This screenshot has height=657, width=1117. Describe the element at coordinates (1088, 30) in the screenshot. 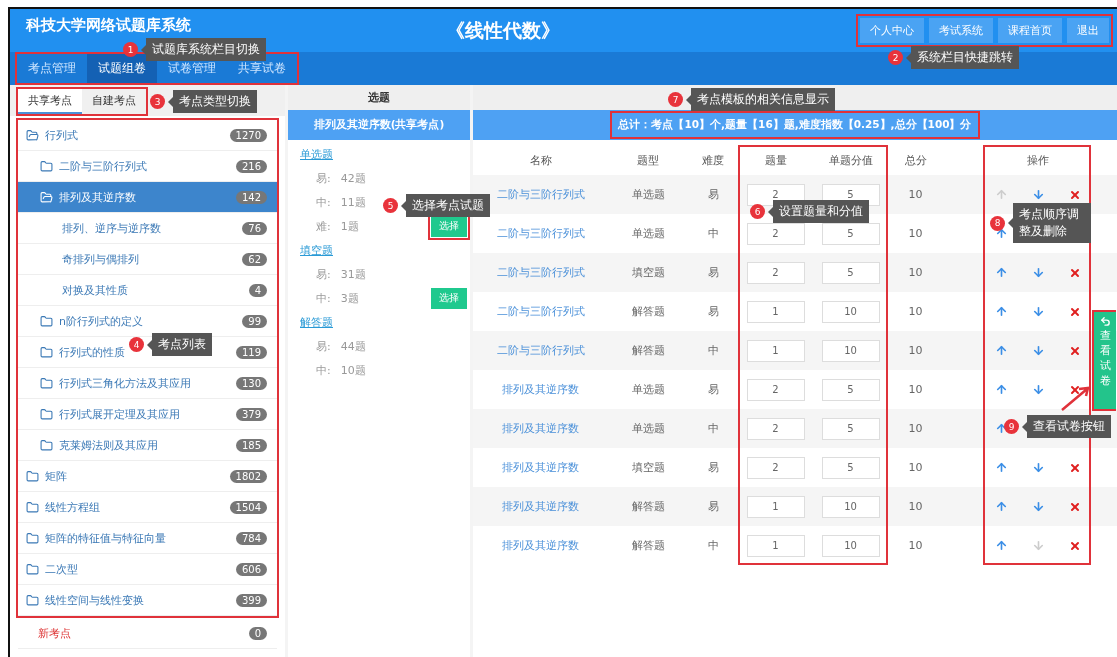

I see `header-link: 退出` at that location.